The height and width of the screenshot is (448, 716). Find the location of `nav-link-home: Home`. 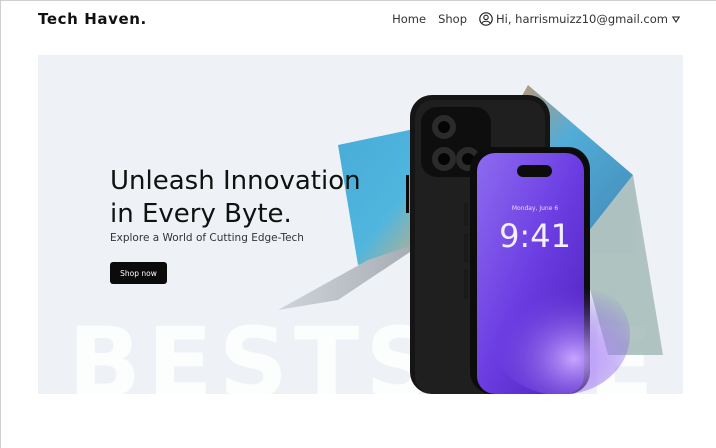

nav-link-home: Home is located at coordinates (409, 19).